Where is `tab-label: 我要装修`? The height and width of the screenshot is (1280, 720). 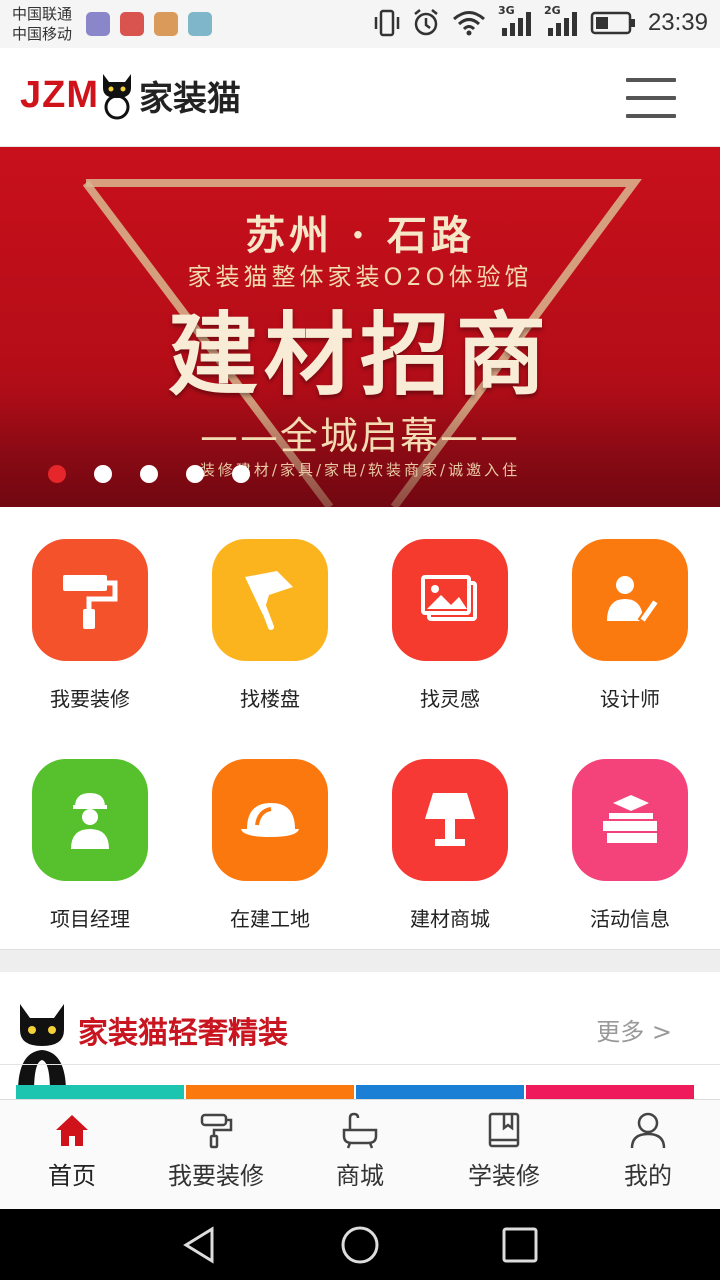
tab-label: 我要装修 is located at coordinates (216, 1176).